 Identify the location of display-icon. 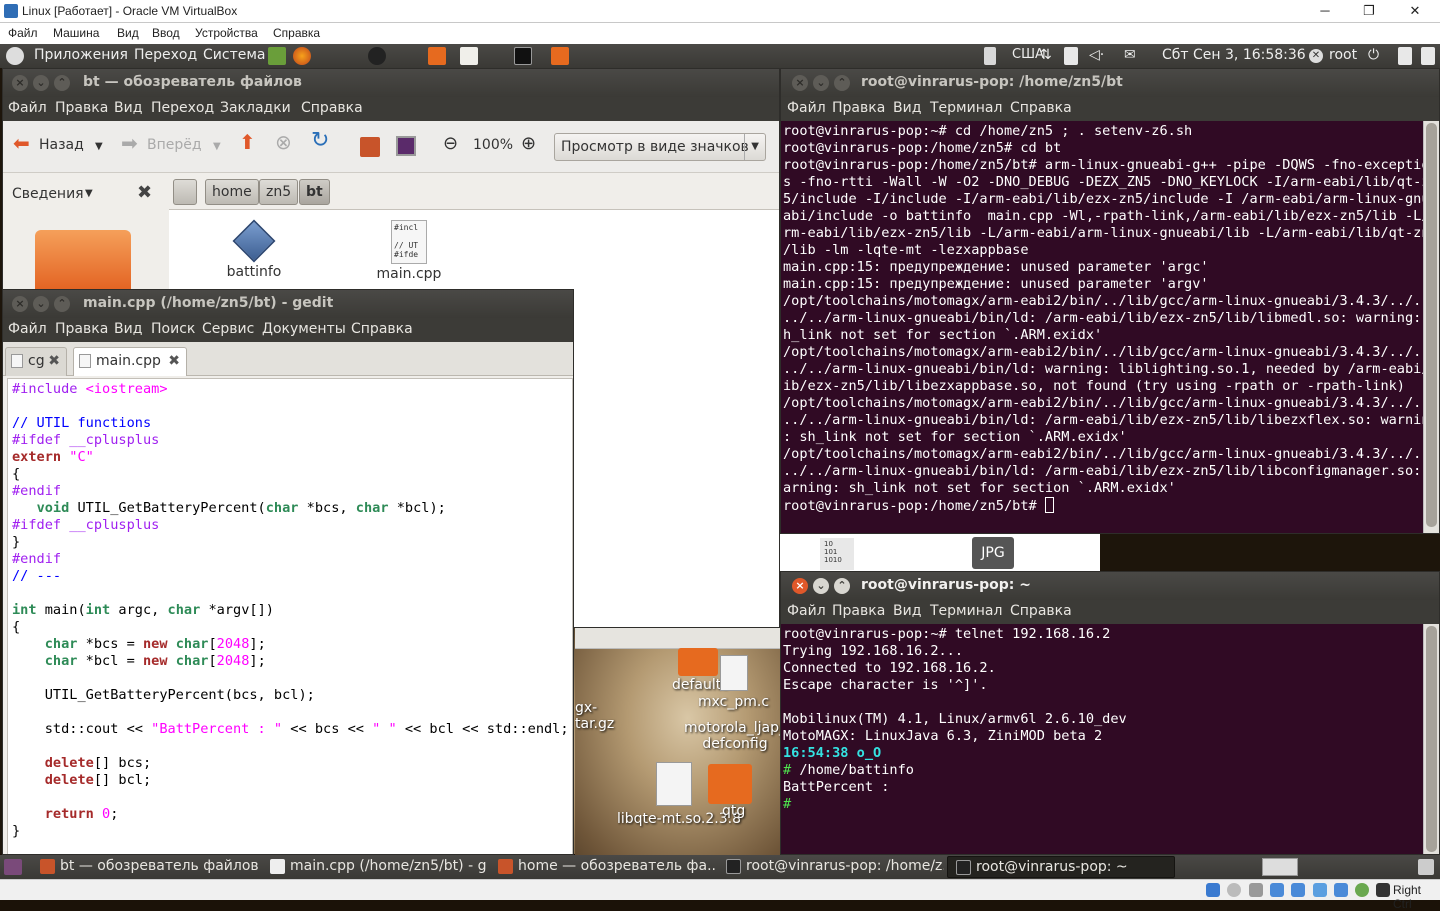
(1341, 890).